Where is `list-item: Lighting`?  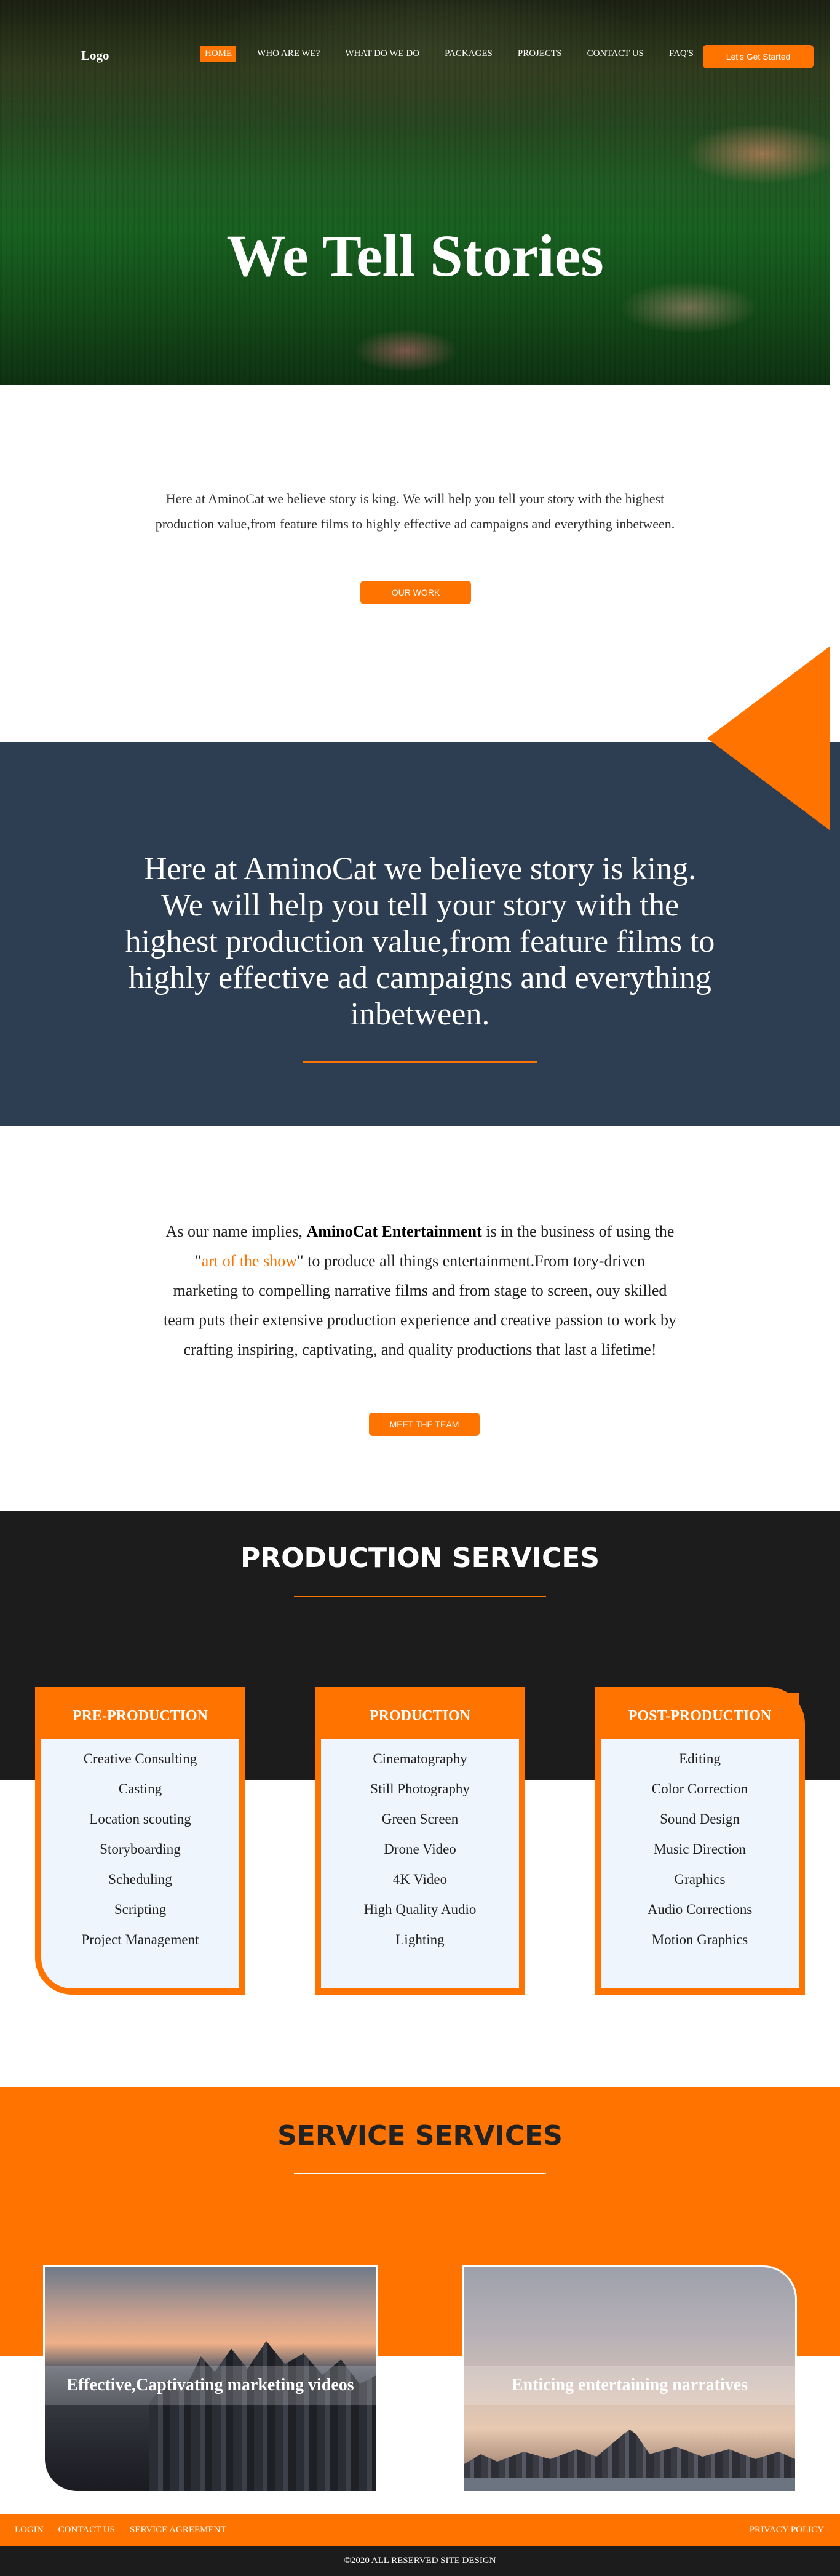 list-item: Lighting is located at coordinates (420, 1939).